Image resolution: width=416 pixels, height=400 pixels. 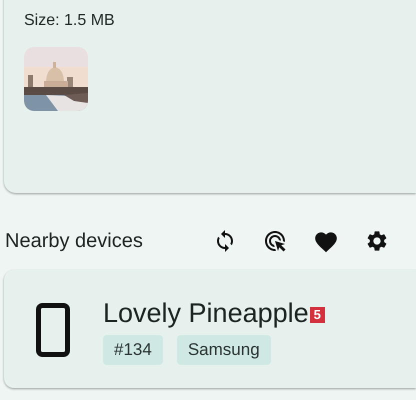 What do you see at coordinates (275, 241) in the screenshot?
I see `cursor-click-icon` at bounding box center [275, 241].